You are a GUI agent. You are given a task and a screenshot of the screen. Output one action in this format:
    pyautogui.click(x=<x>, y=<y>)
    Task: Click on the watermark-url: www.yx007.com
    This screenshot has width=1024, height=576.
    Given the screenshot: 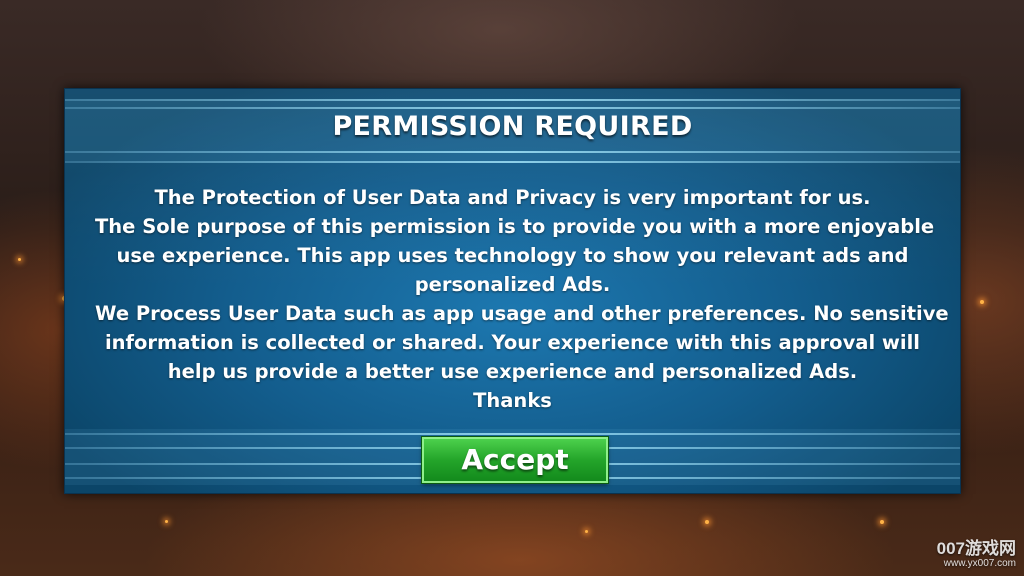 What is the action you would take?
    pyautogui.click(x=979, y=563)
    